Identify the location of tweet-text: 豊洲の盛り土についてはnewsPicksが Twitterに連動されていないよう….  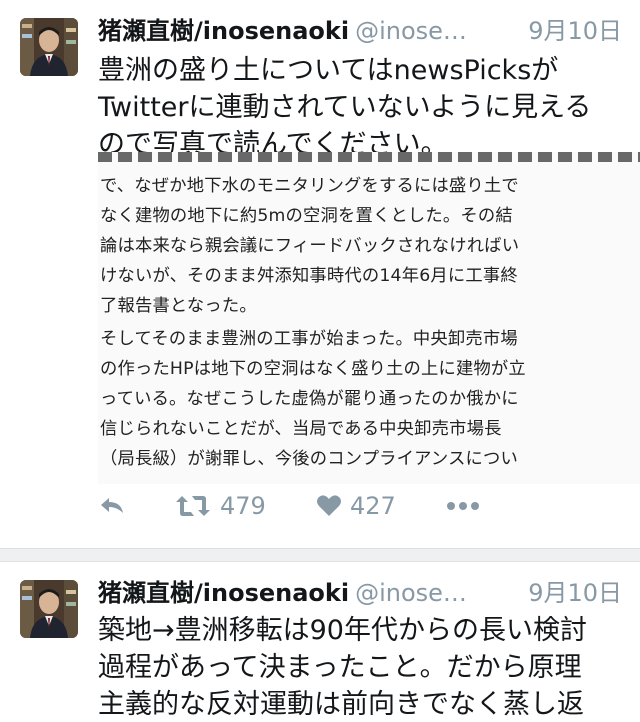
(345, 107).